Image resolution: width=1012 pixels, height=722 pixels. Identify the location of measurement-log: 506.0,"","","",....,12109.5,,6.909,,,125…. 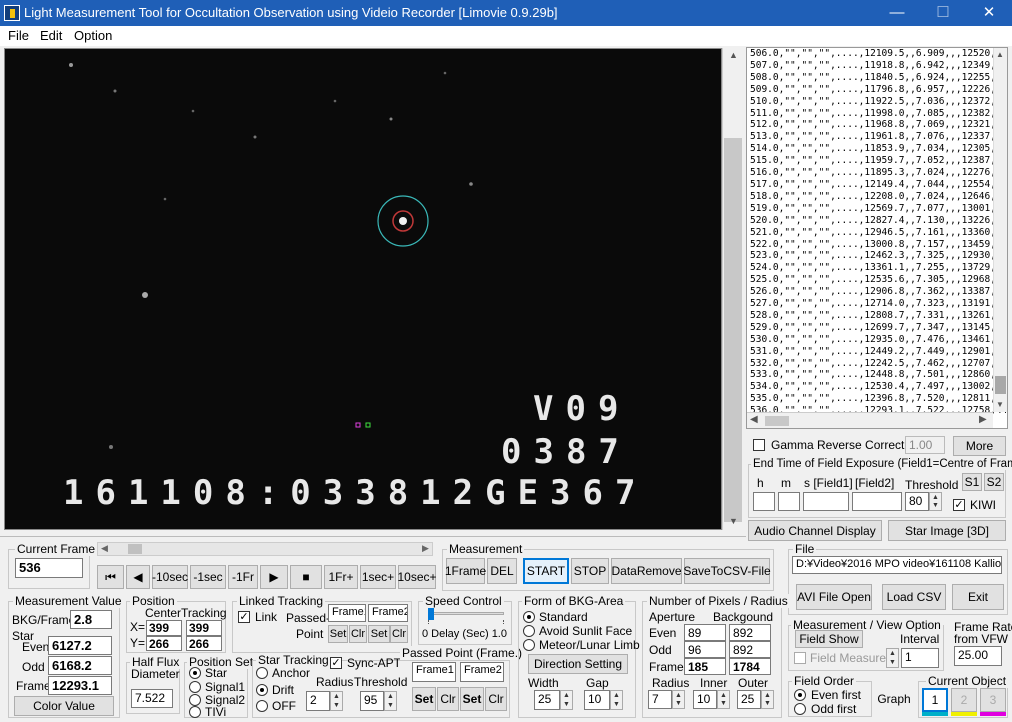
(877, 238).